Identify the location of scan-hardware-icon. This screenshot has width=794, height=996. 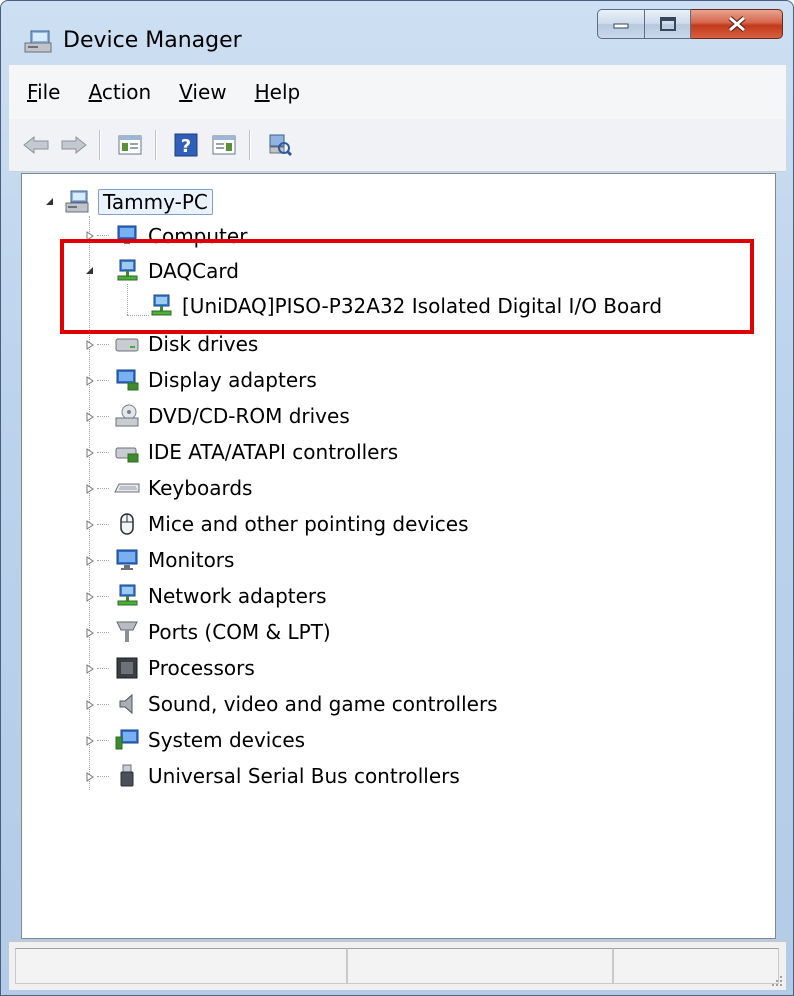
(281, 145).